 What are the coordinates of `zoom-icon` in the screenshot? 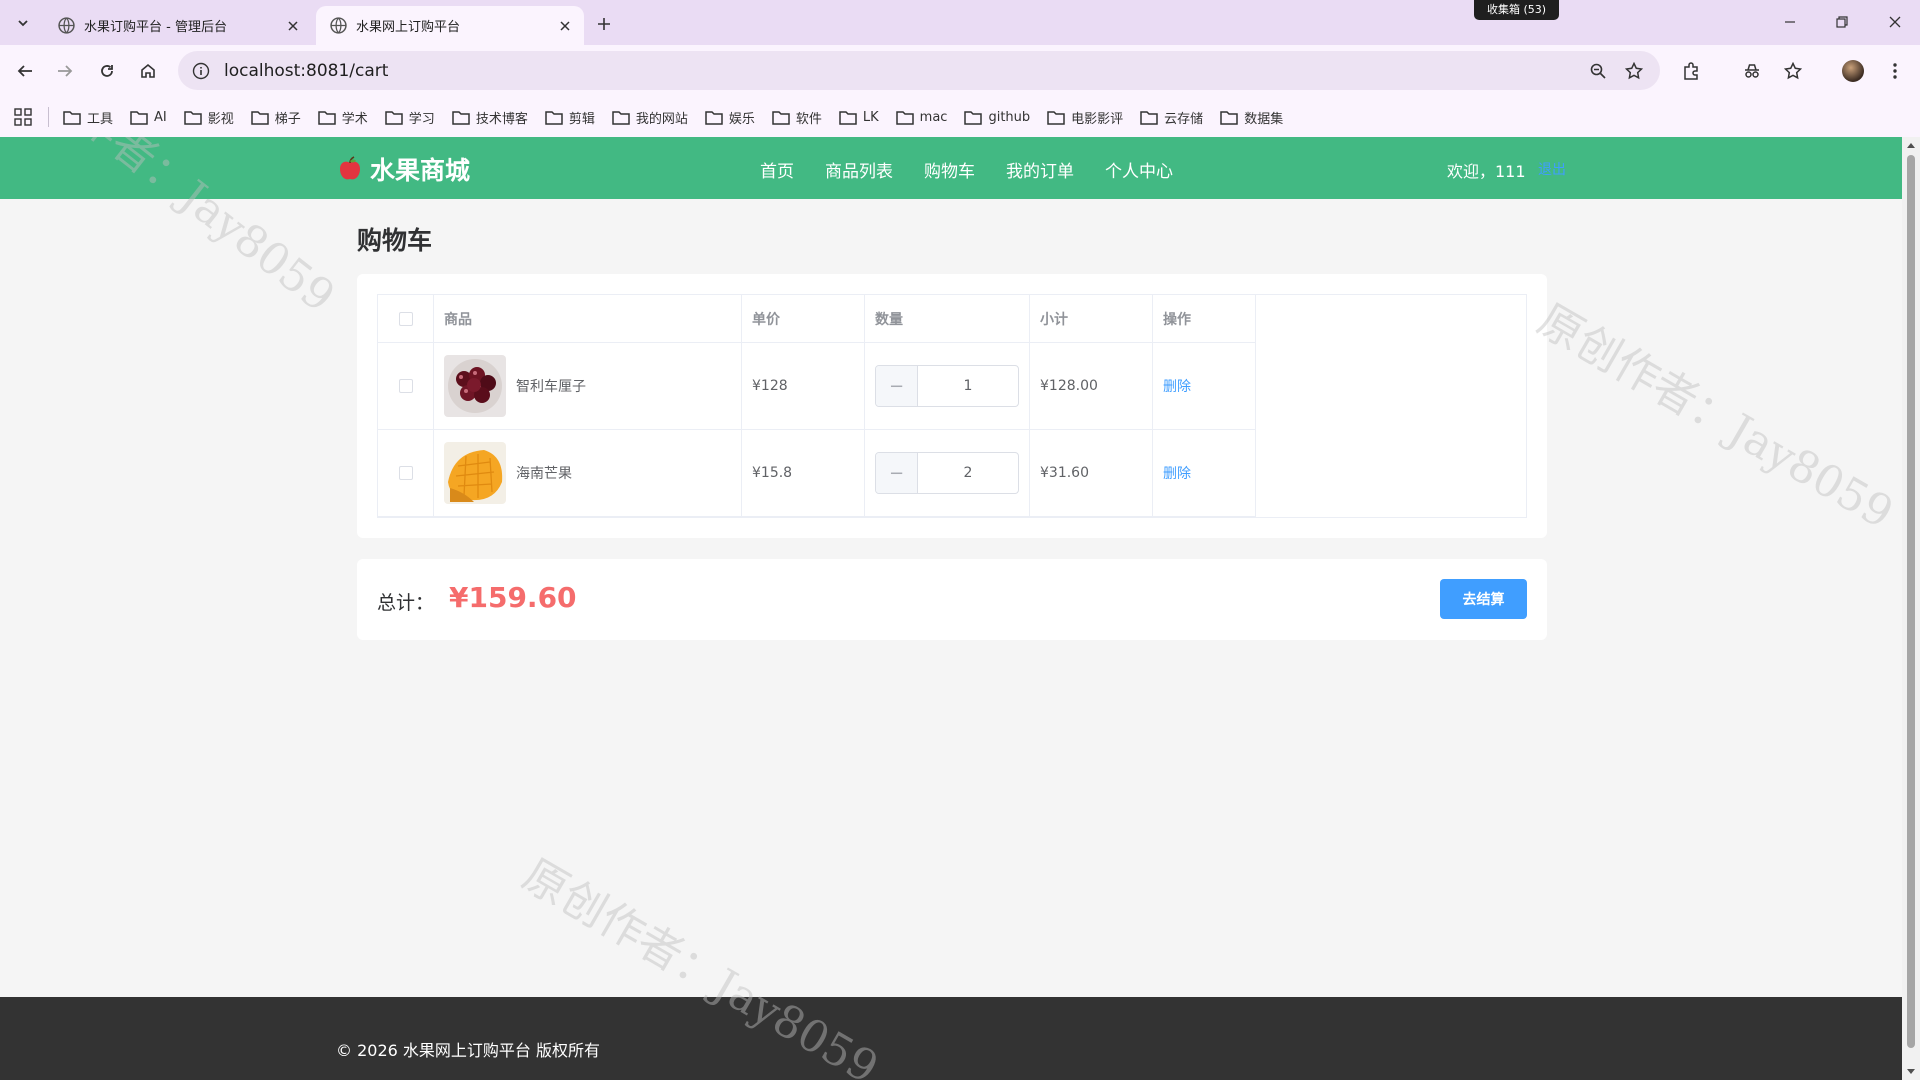 It's located at (1598, 71).